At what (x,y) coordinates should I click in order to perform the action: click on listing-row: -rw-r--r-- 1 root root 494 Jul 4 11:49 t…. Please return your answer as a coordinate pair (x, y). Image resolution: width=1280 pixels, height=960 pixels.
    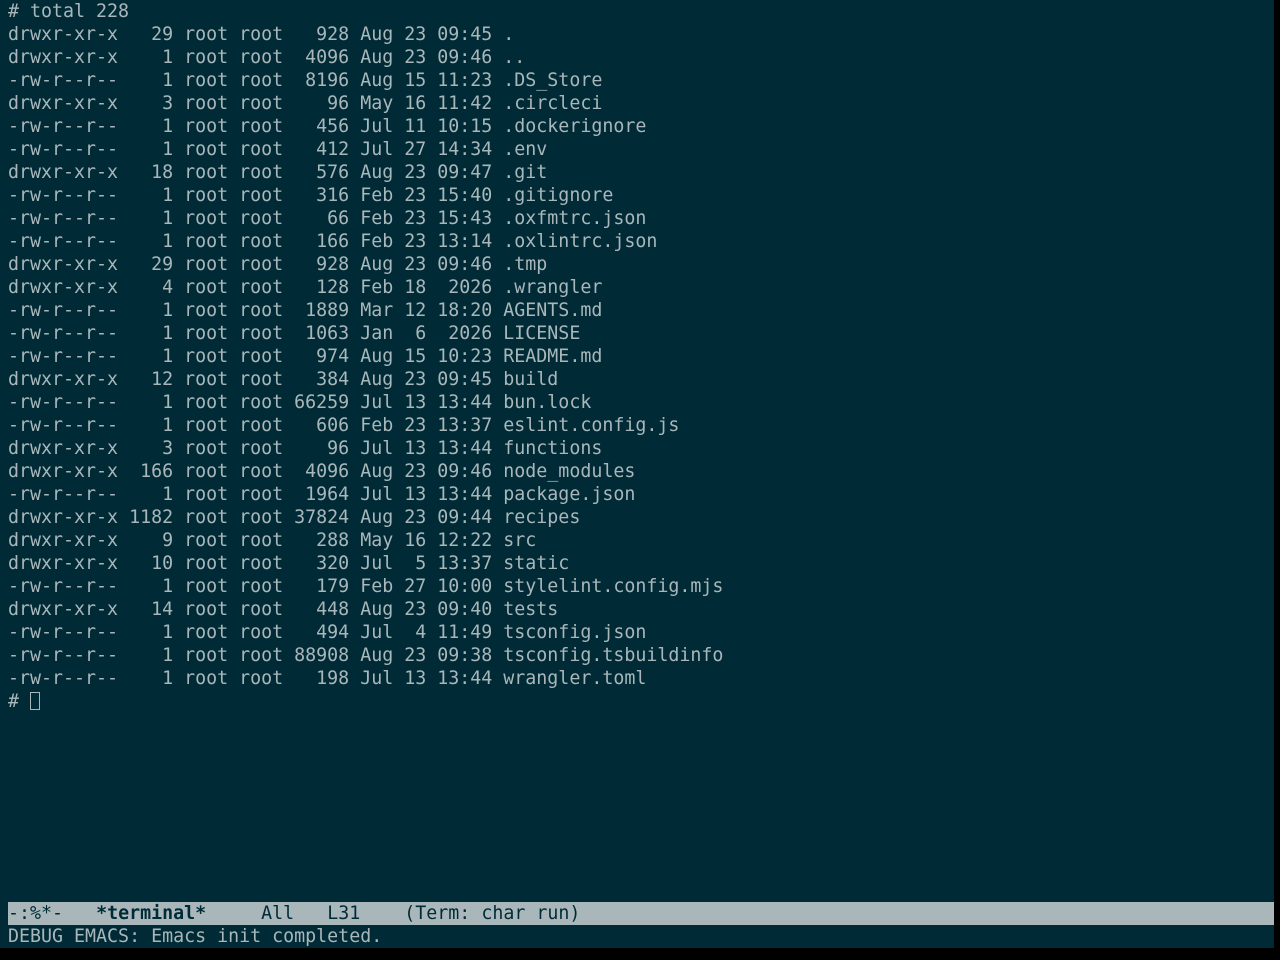
    Looking at the image, I should click on (327, 632).